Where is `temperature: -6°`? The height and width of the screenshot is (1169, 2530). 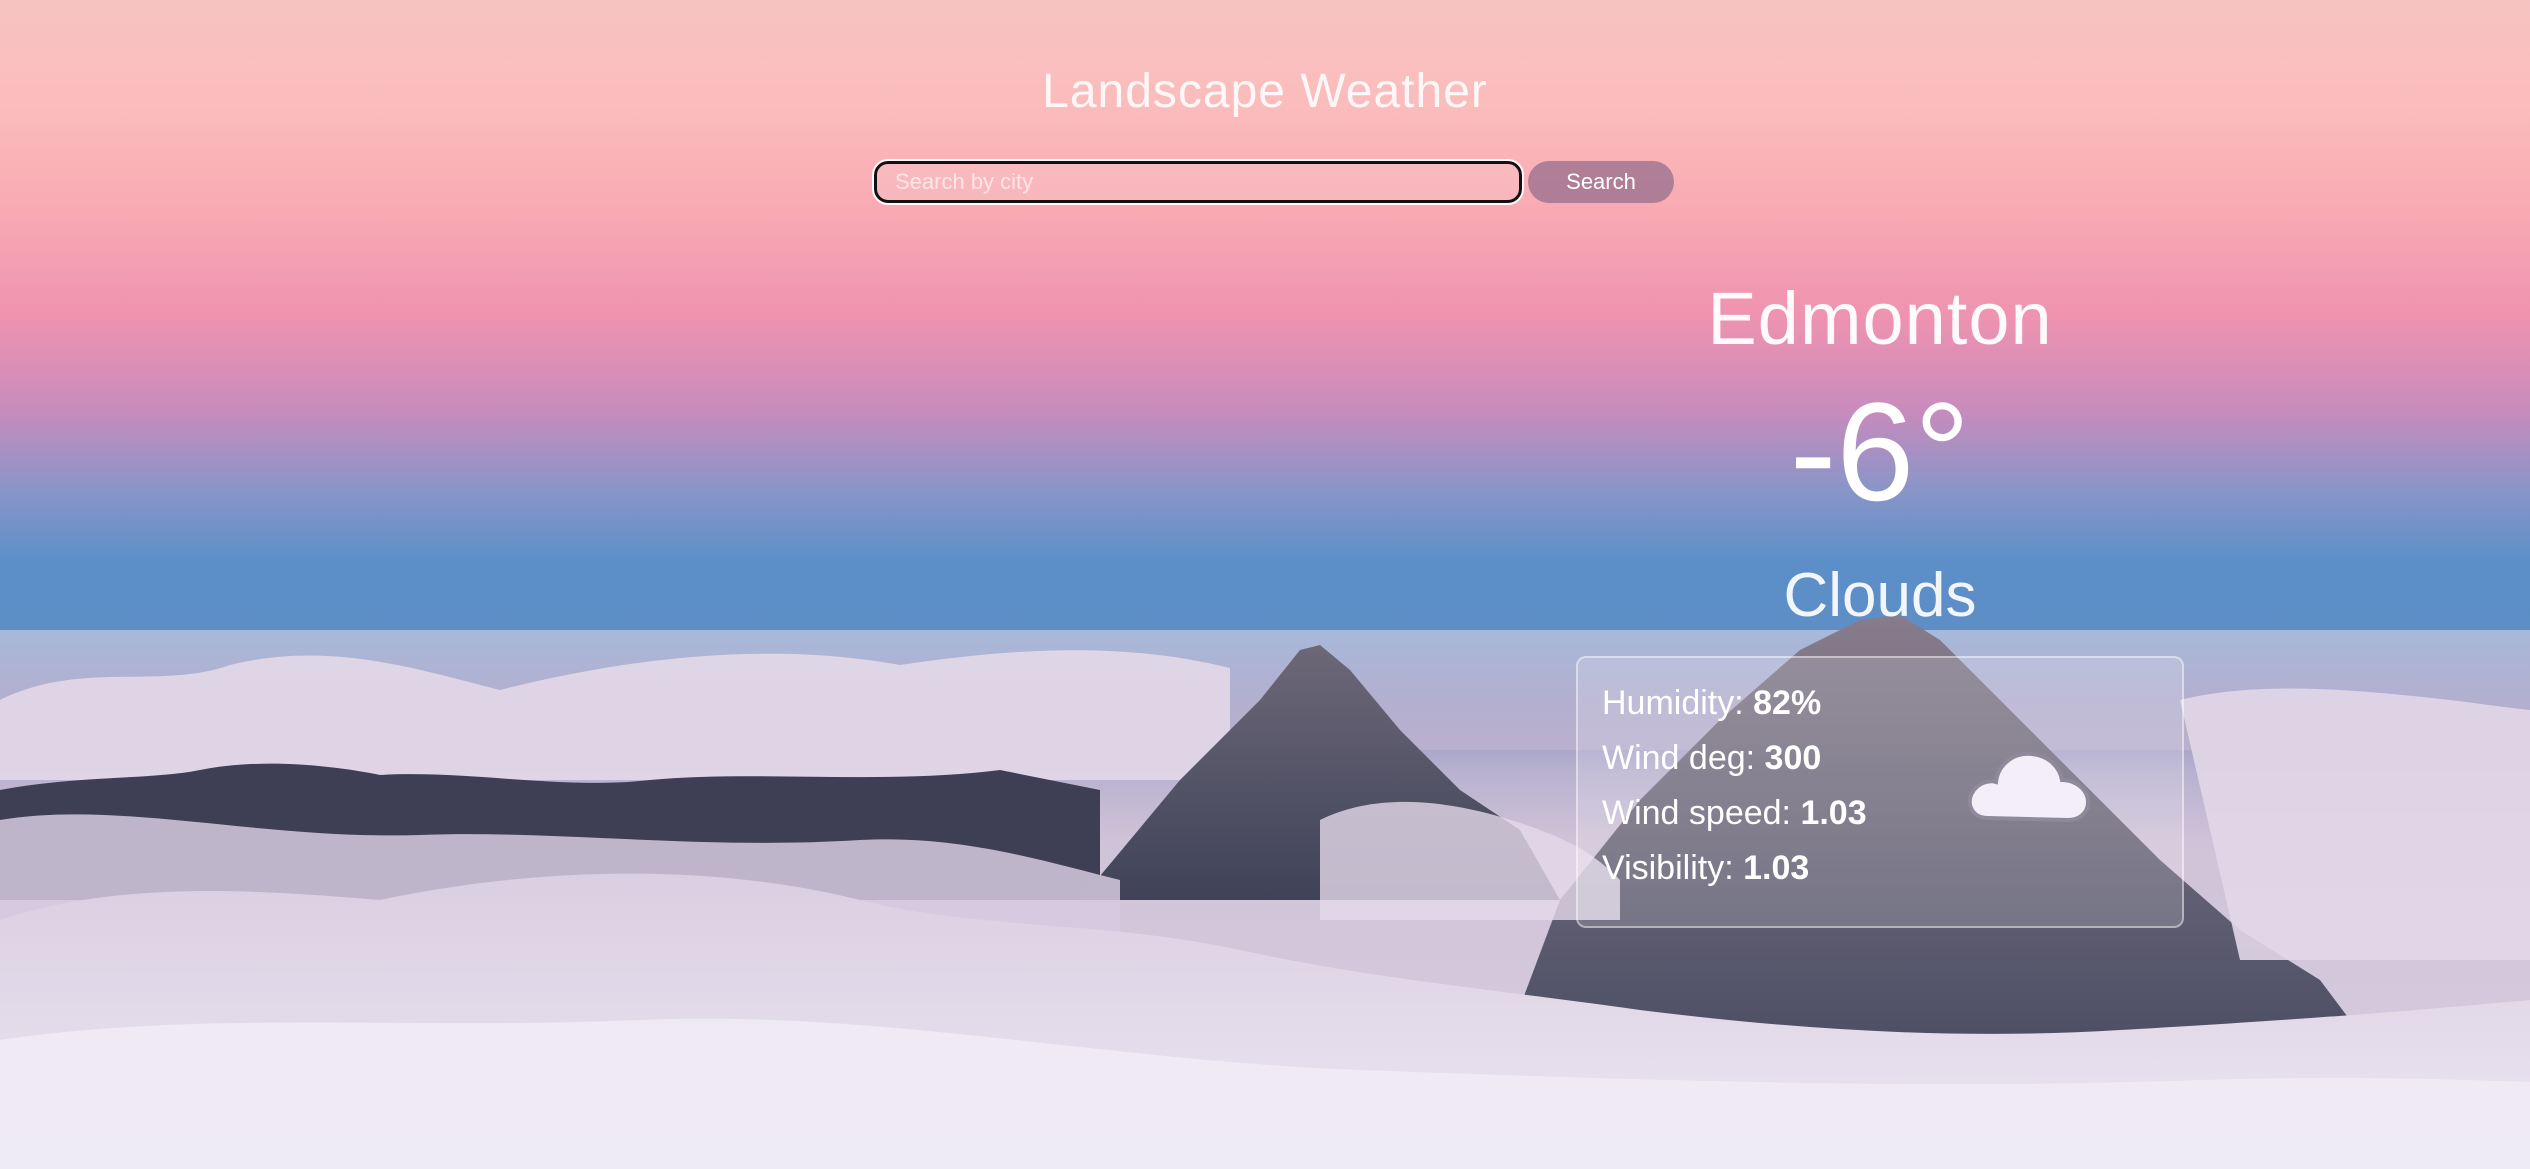
temperature: -6° is located at coordinates (1880, 451).